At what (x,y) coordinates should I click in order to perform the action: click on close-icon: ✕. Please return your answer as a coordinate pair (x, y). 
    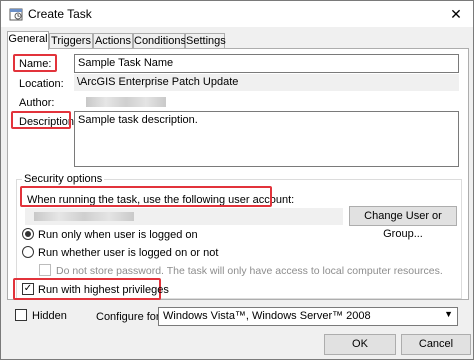
    Looking at the image, I should click on (456, 14).